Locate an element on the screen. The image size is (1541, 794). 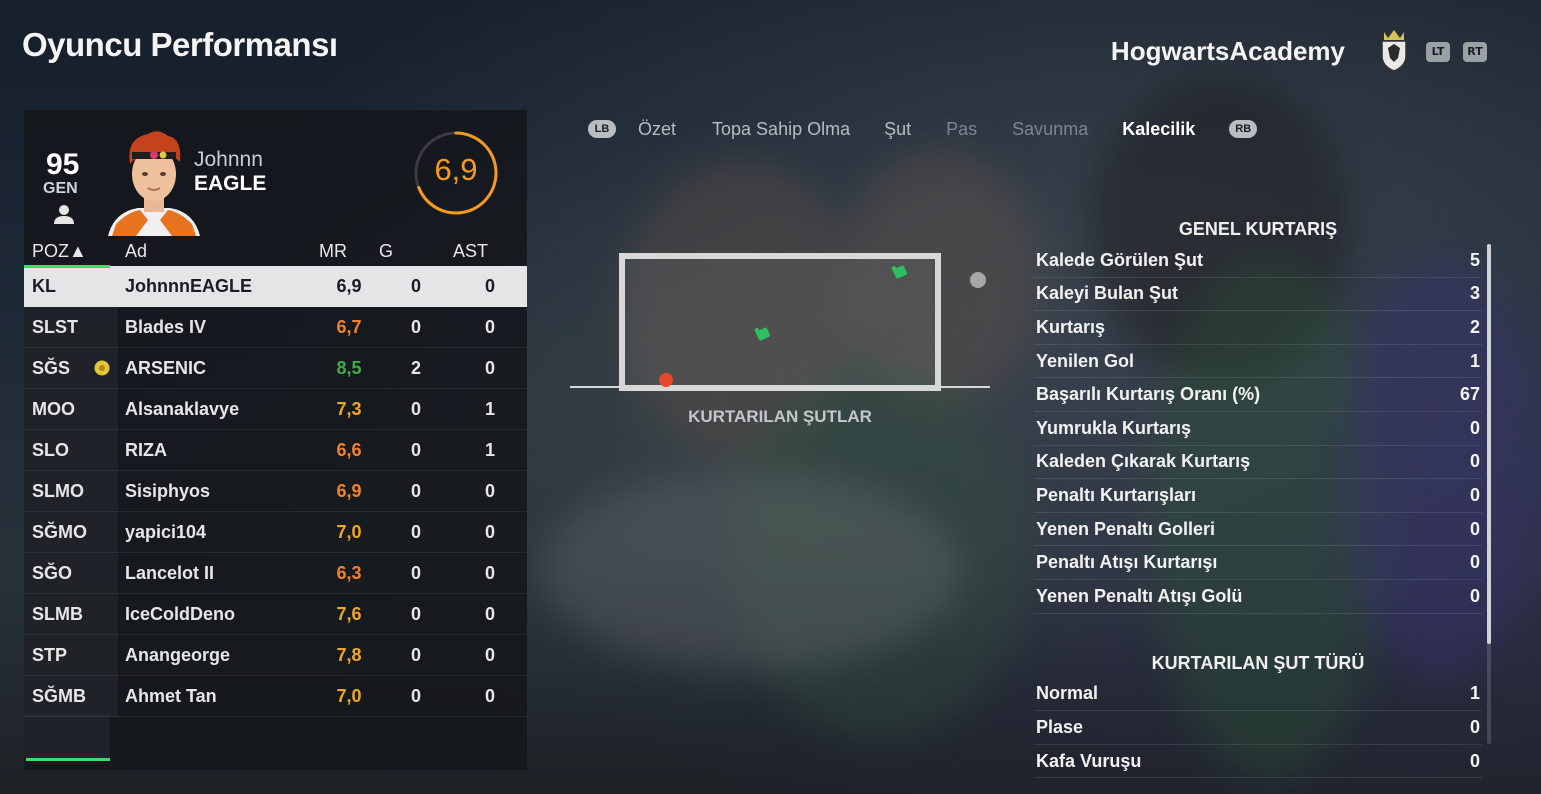
table-row: MOO Alsanaklavye 7,3 0 1 is located at coordinates (275, 409).